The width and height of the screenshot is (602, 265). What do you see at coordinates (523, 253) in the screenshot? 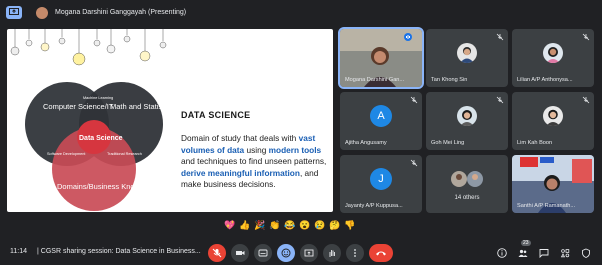
I see `people-icon` at bounding box center [523, 253].